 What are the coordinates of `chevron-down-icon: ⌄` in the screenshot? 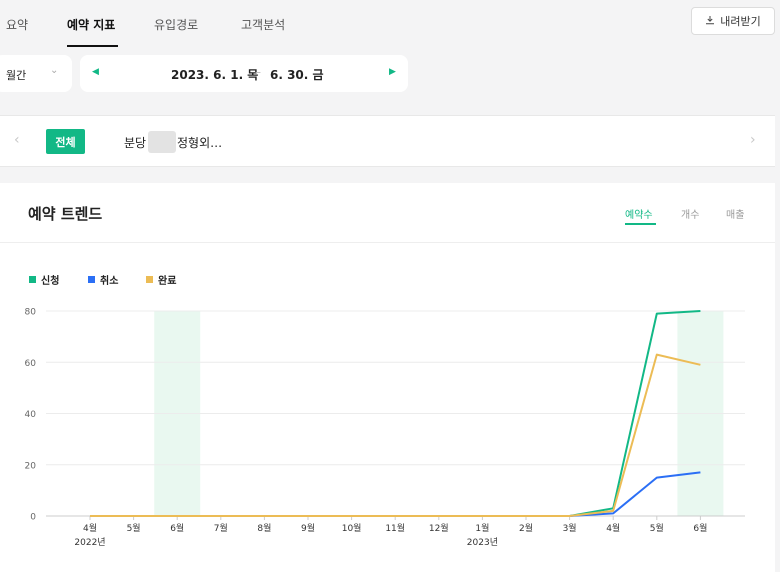 It's located at (54, 70).